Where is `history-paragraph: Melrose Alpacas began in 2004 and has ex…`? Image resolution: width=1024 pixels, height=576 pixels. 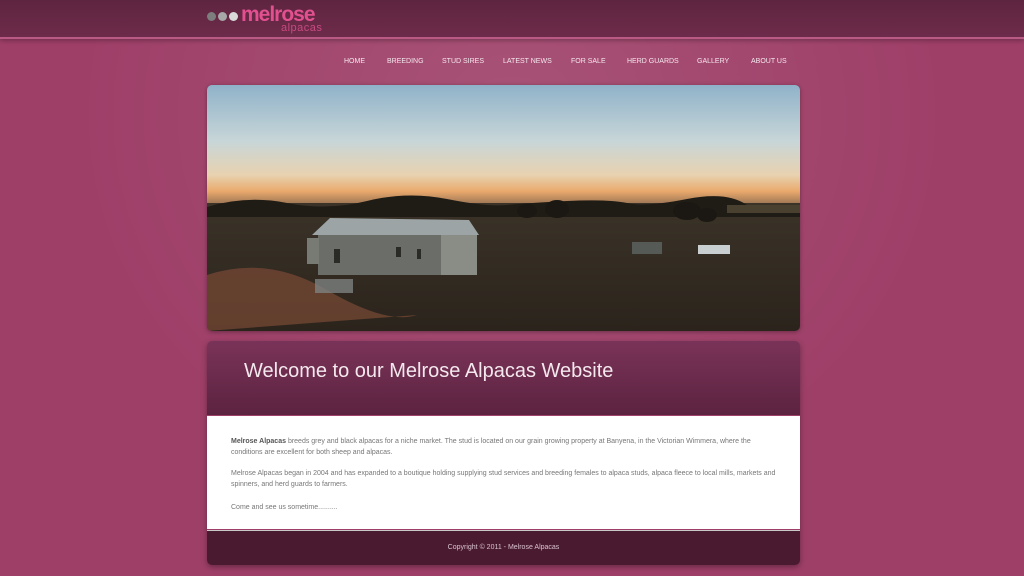
history-paragraph: Melrose Alpacas began in 2004 and has ex… is located at coordinates (503, 479).